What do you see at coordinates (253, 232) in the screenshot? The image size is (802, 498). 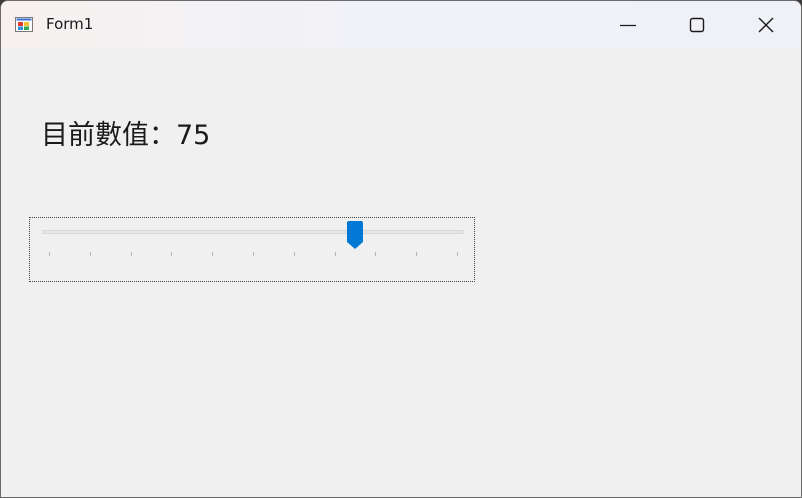 I see `trackbar-track` at bounding box center [253, 232].